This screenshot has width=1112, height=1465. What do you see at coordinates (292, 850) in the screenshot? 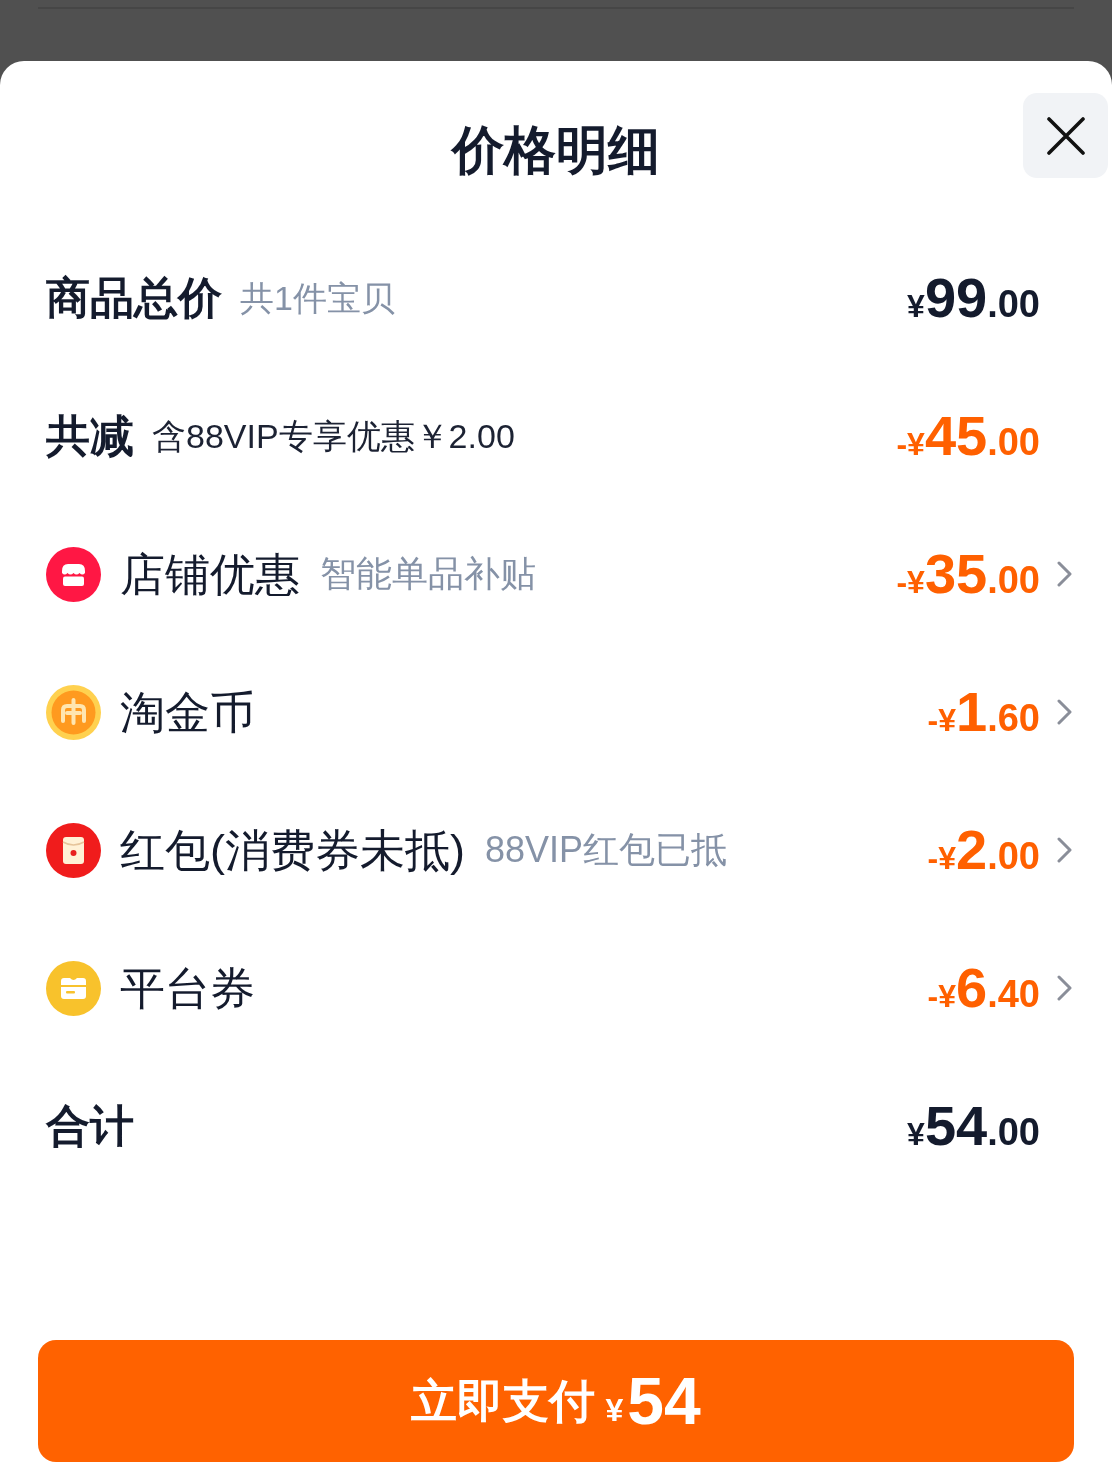
I see `row-label: 红包(消费券未抵)` at bounding box center [292, 850].